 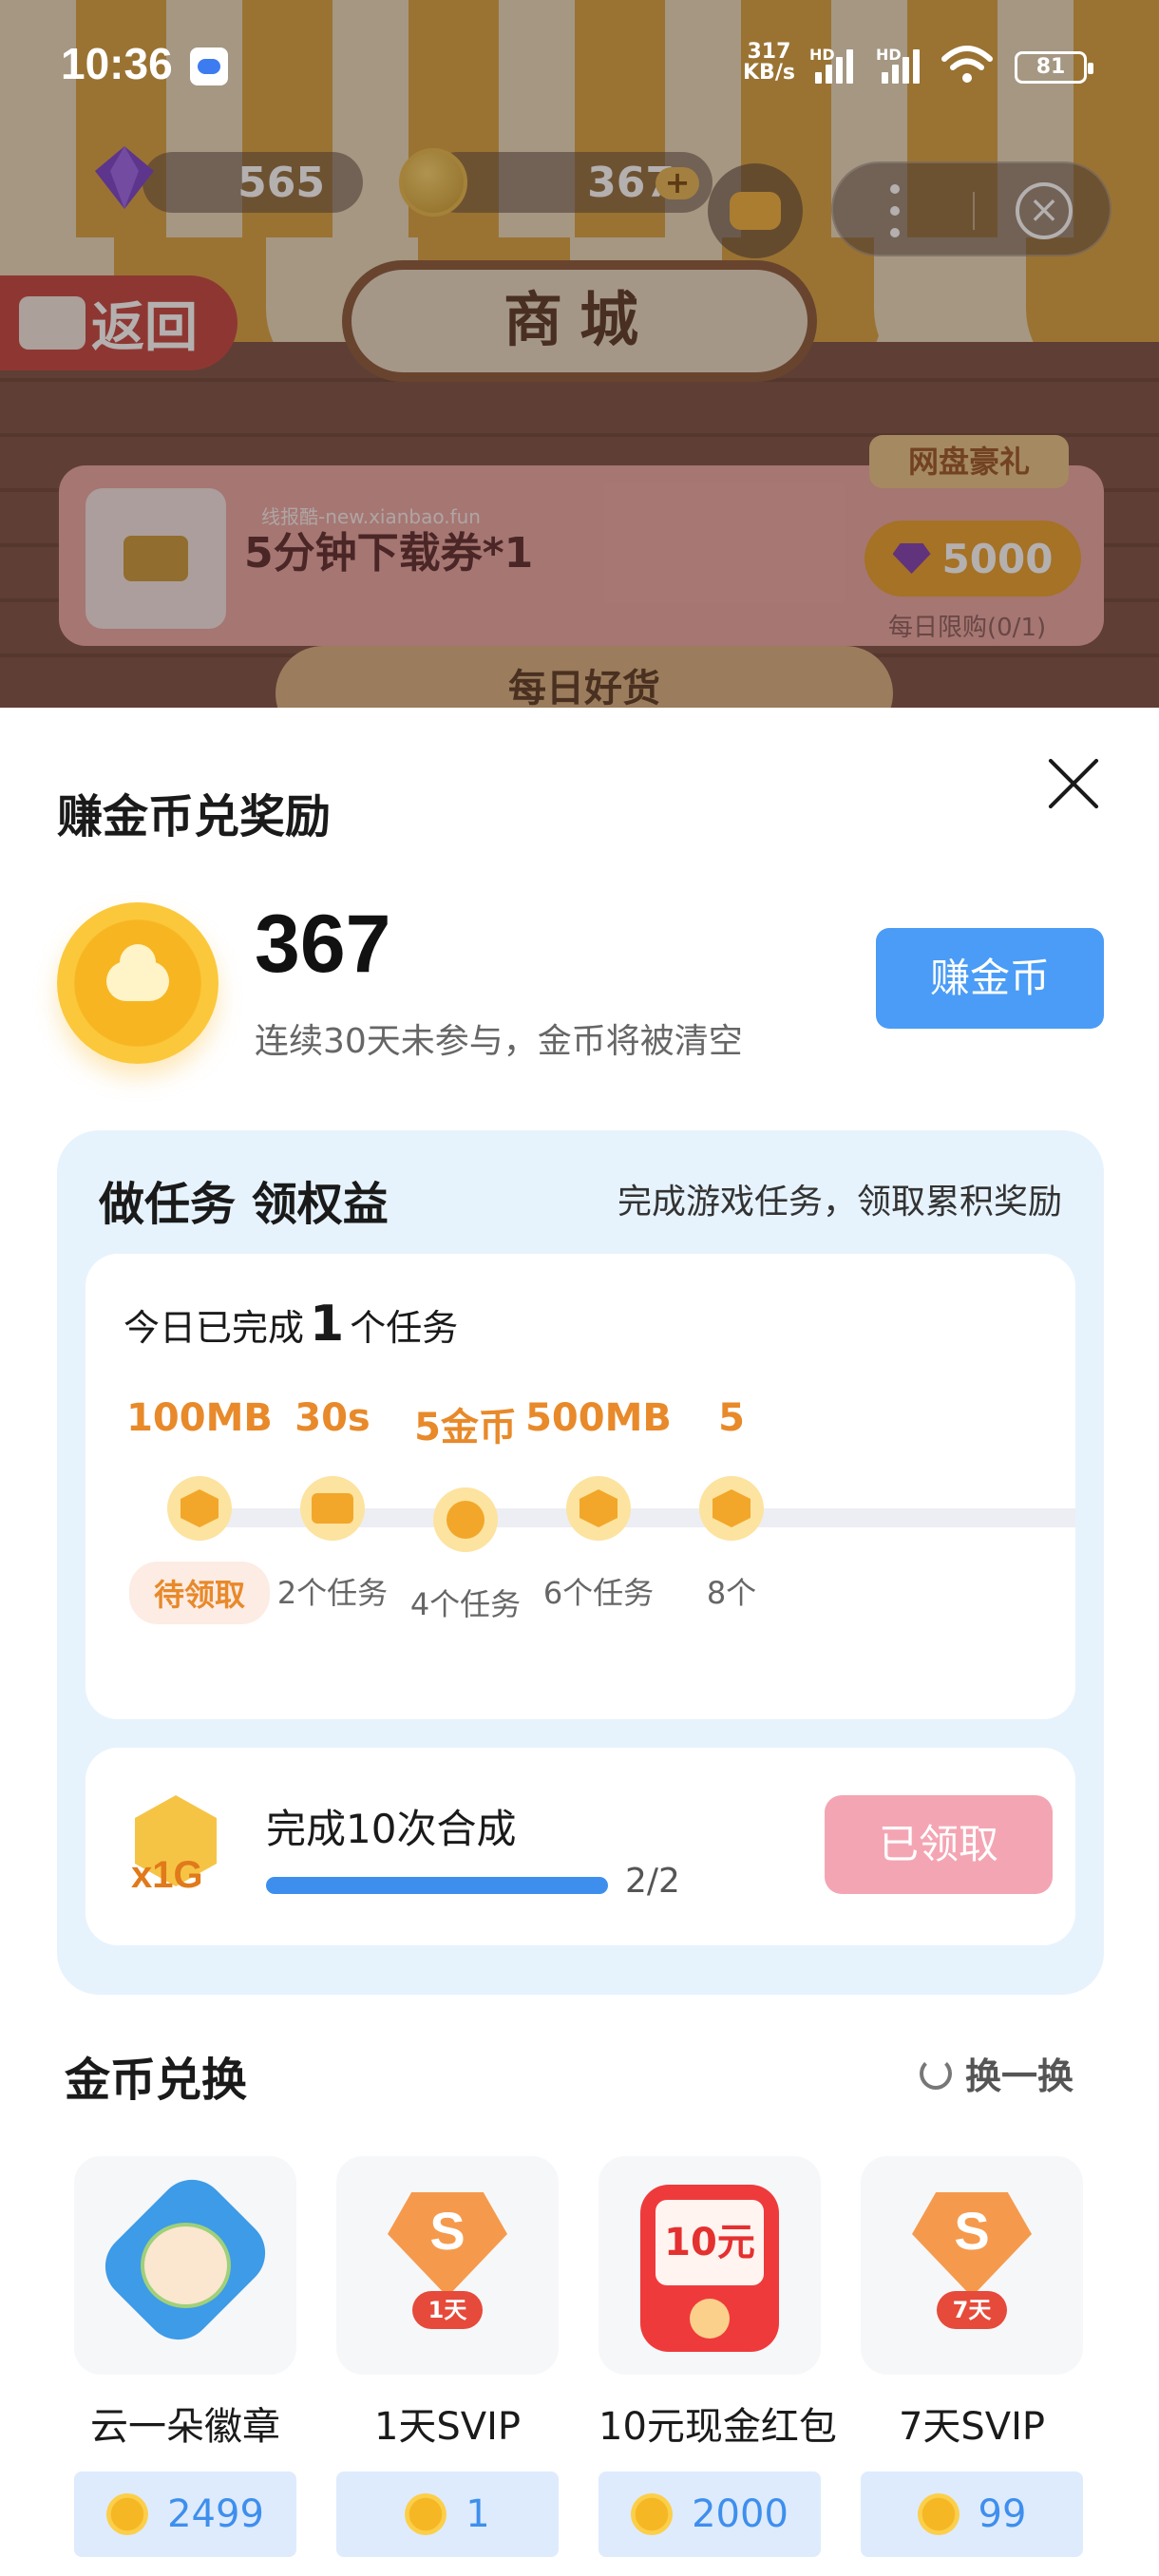 What do you see at coordinates (174, 1847) in the screenshot?
I see `storage-reward-icon: x1G` at bounding box center [174, 1847].